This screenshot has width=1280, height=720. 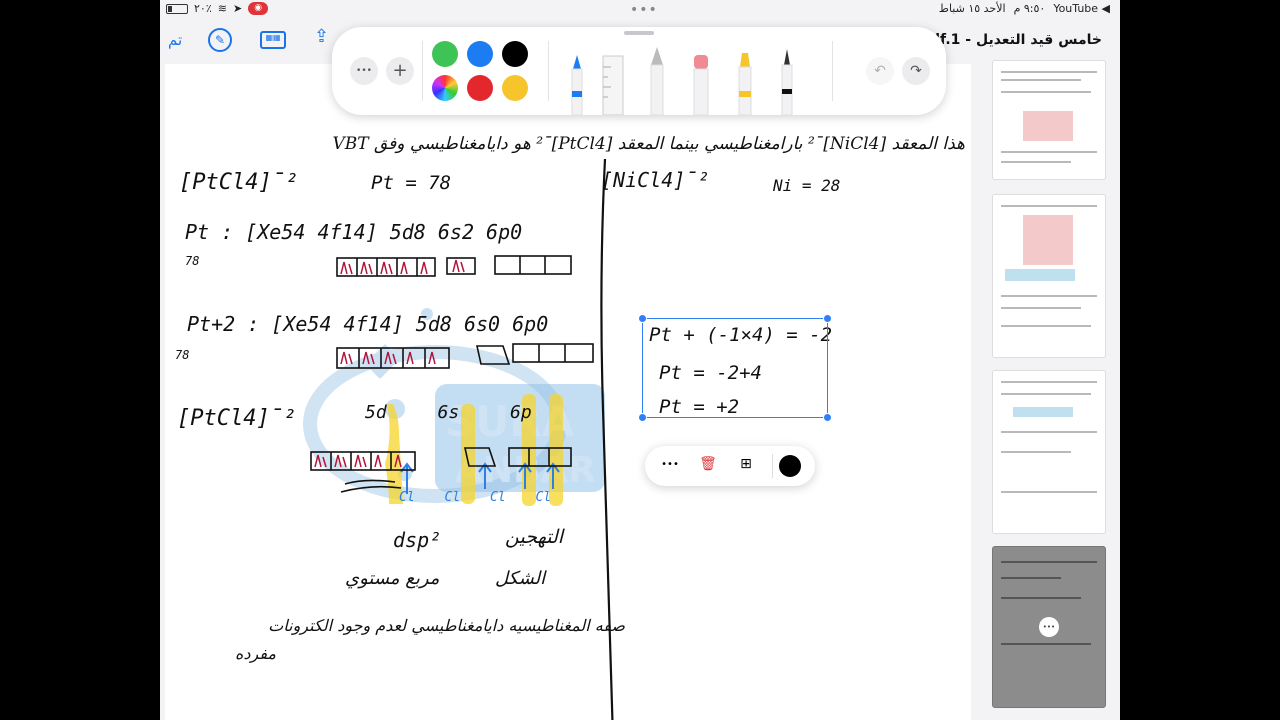 I want to click on back-to-app-link: YouTube ◀, so click(x=1081, y=8).